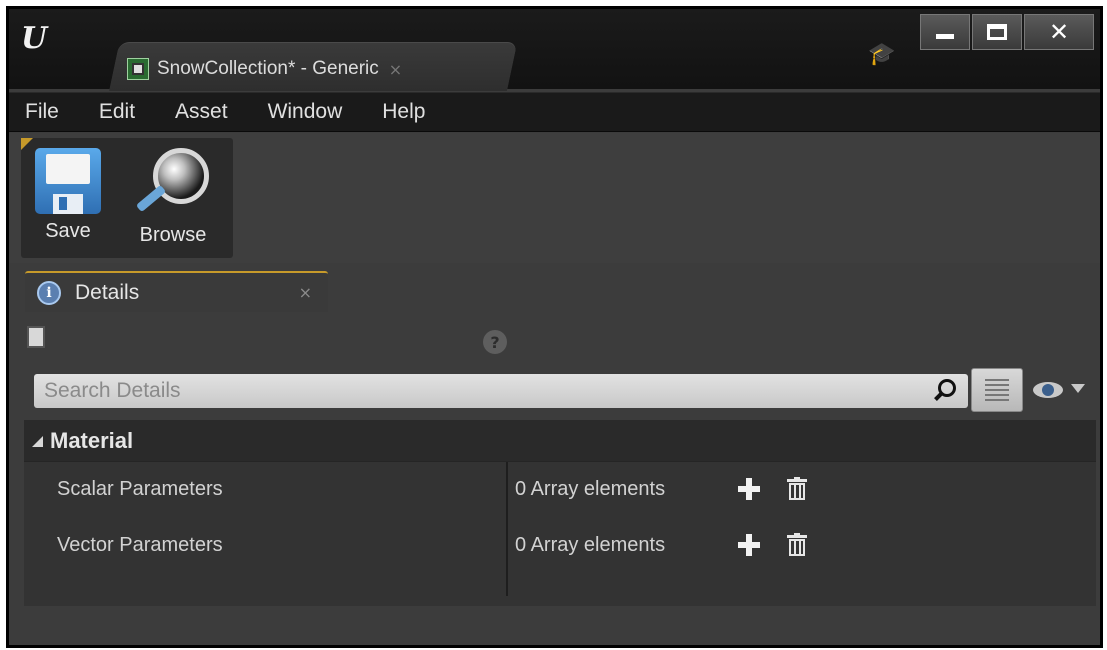  Describe the element at coordinates (138, 69) in the screenshot. I see `material-parameter-collection-icon` at that location.